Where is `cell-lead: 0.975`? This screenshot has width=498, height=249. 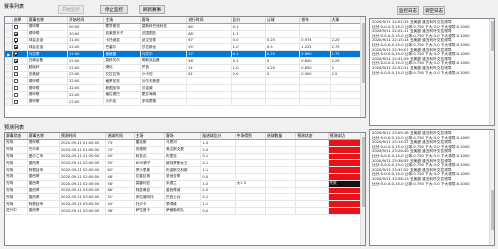 cell-lead: 0.975 is located at coordinates (315, 41).